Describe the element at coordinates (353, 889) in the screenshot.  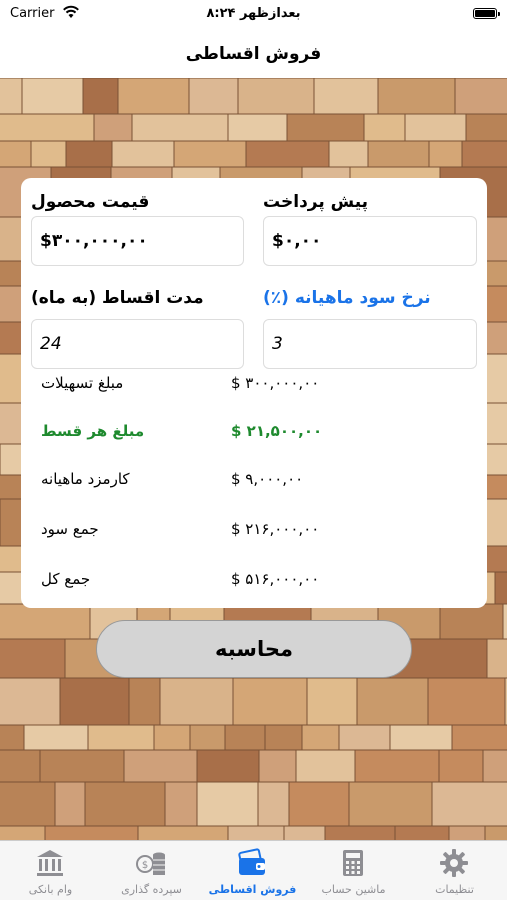
I see `tab-label: ماشین حساب` at that location.